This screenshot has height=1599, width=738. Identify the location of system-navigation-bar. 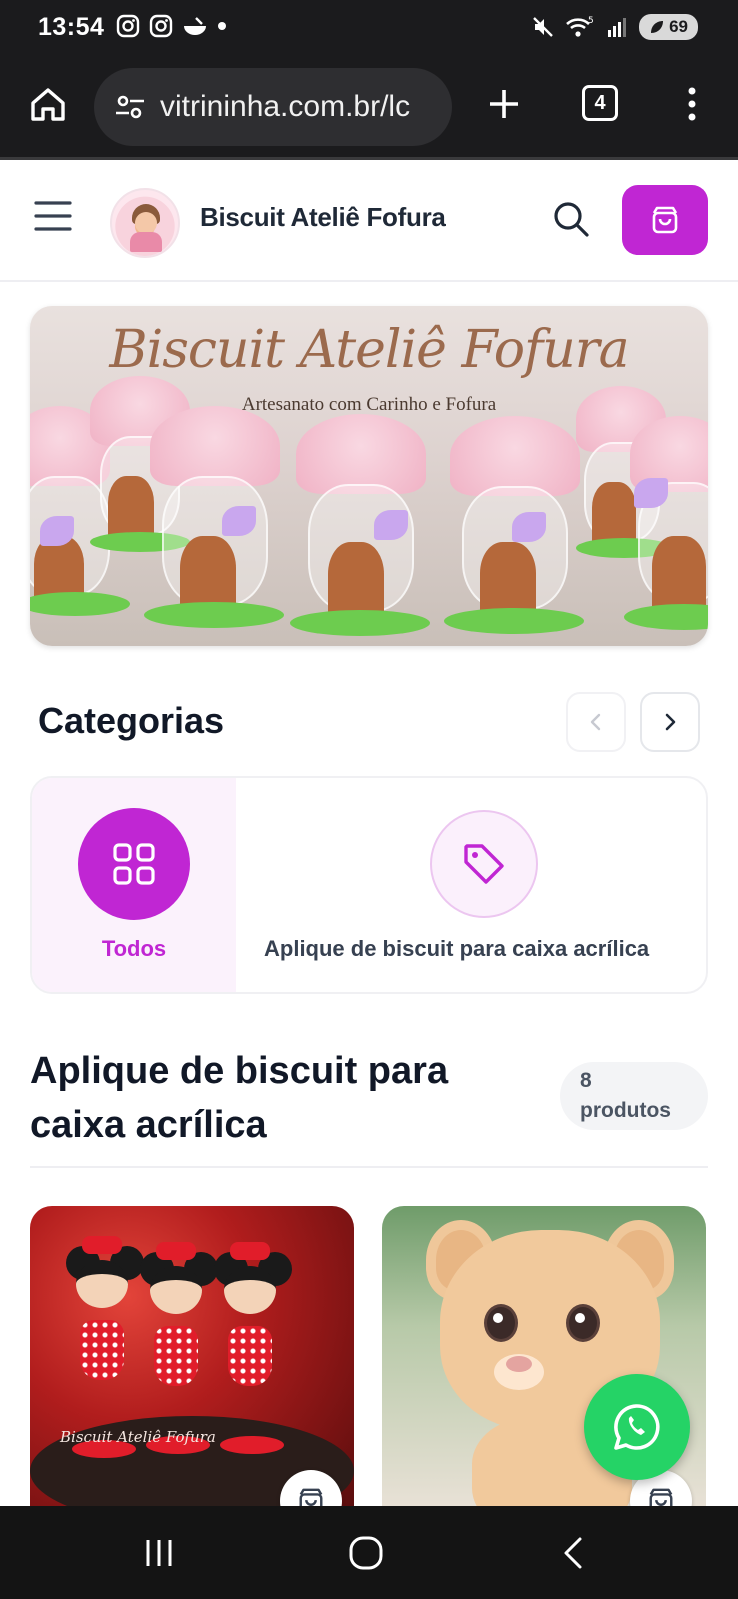
(369, 1552).